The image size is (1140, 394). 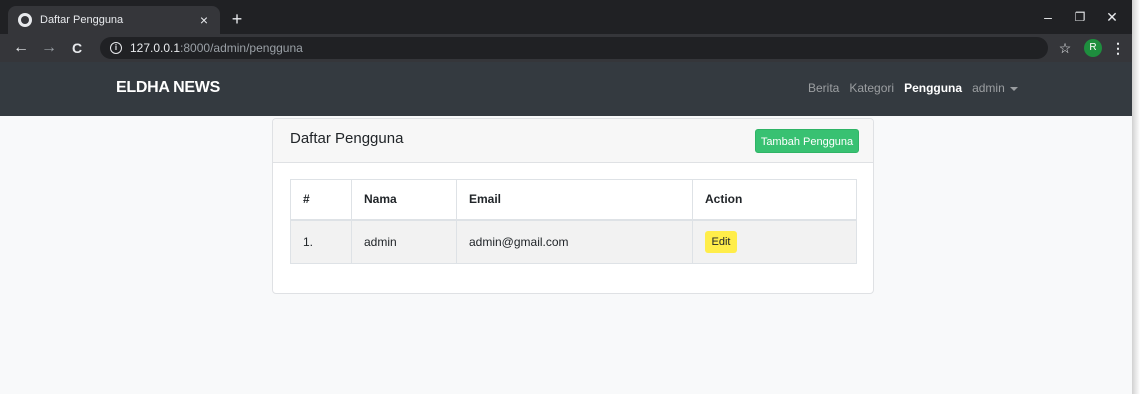 What do you see at coordinates (321, 200) in the screenshot?
I see `column-header-number: #` at bounding box center [321, 200].